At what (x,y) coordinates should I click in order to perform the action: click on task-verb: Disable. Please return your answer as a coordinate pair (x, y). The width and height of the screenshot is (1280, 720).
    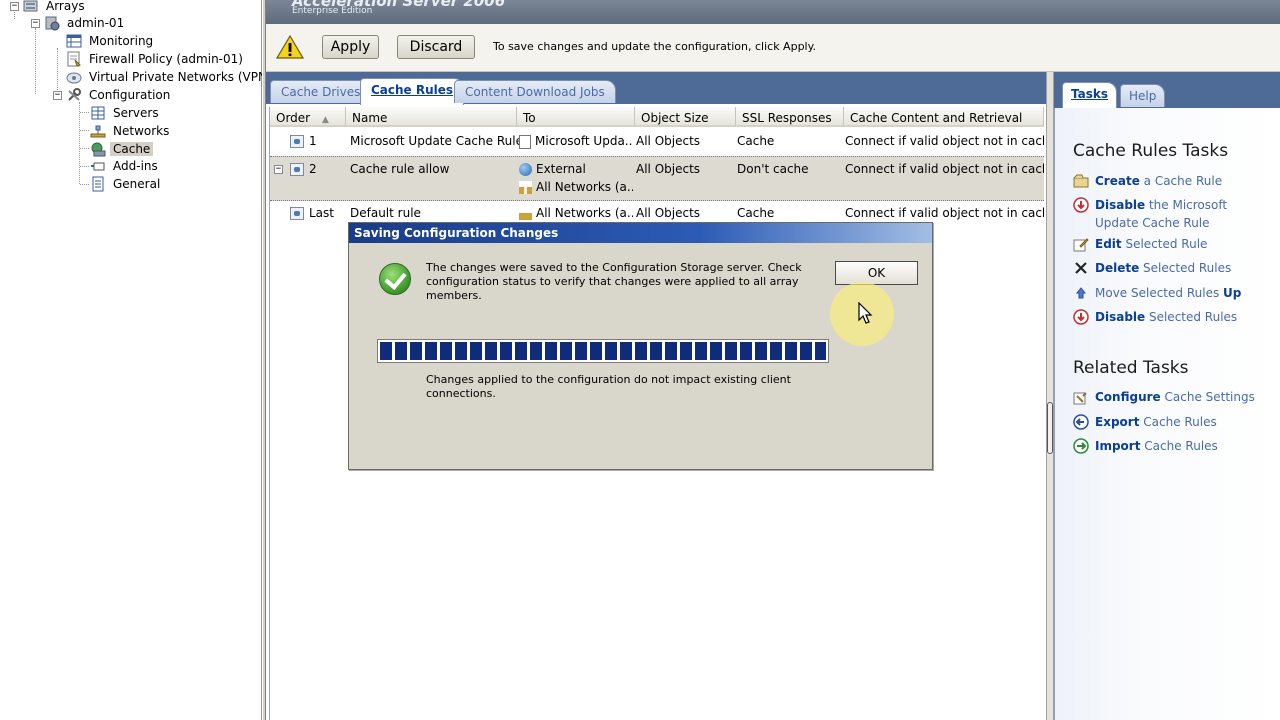
    Looking at the image, I should click on (1120, 317).